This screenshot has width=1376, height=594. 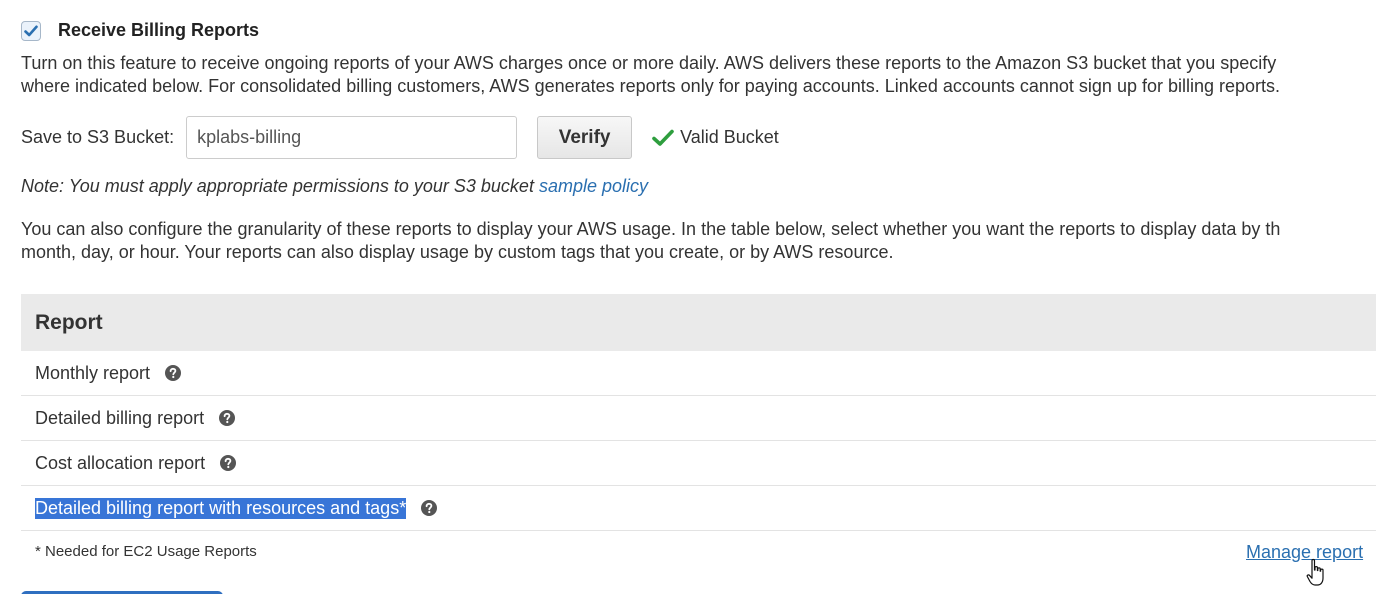 I want to click on receive-billing-reports-label: Receive Billing Reports, so click(x=158, y=30).